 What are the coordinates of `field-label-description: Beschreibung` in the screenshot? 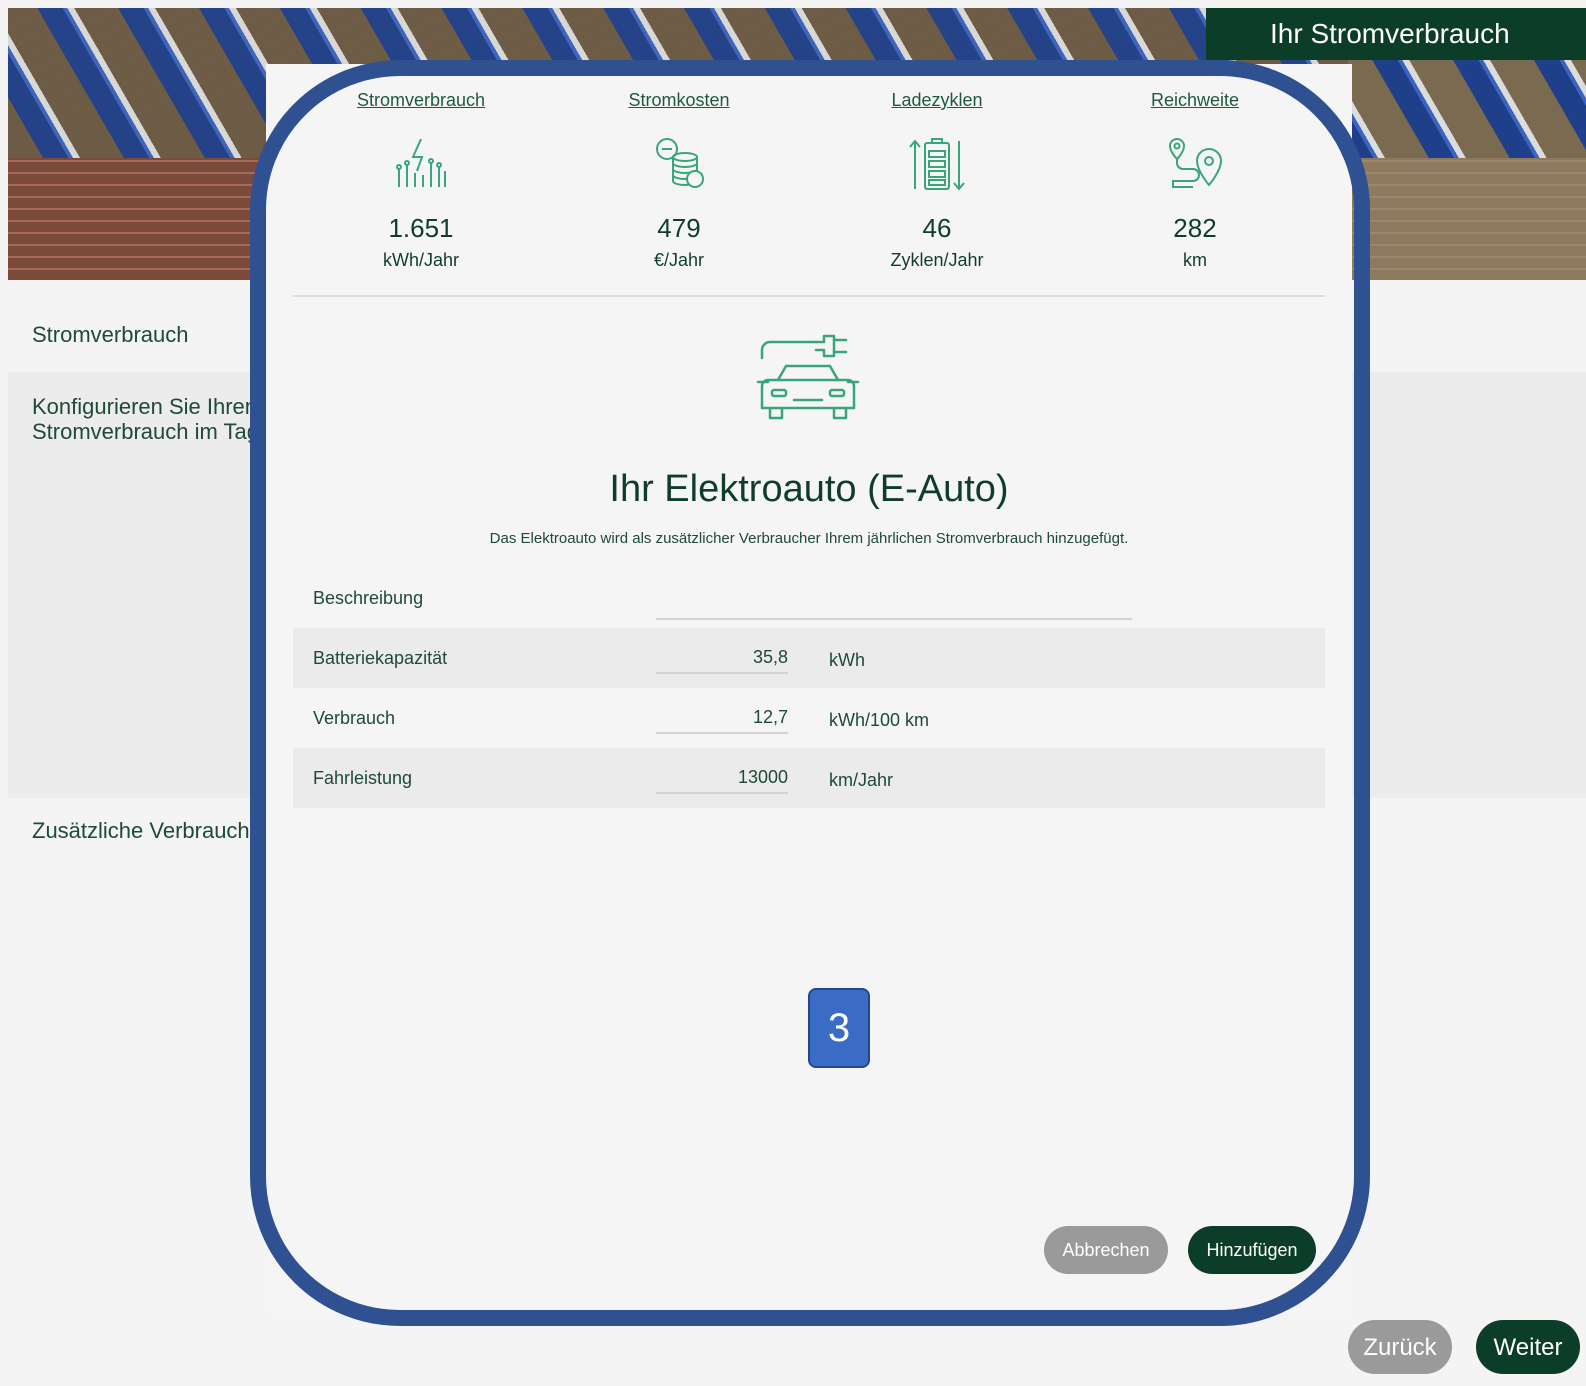 It's located at (368, 598).